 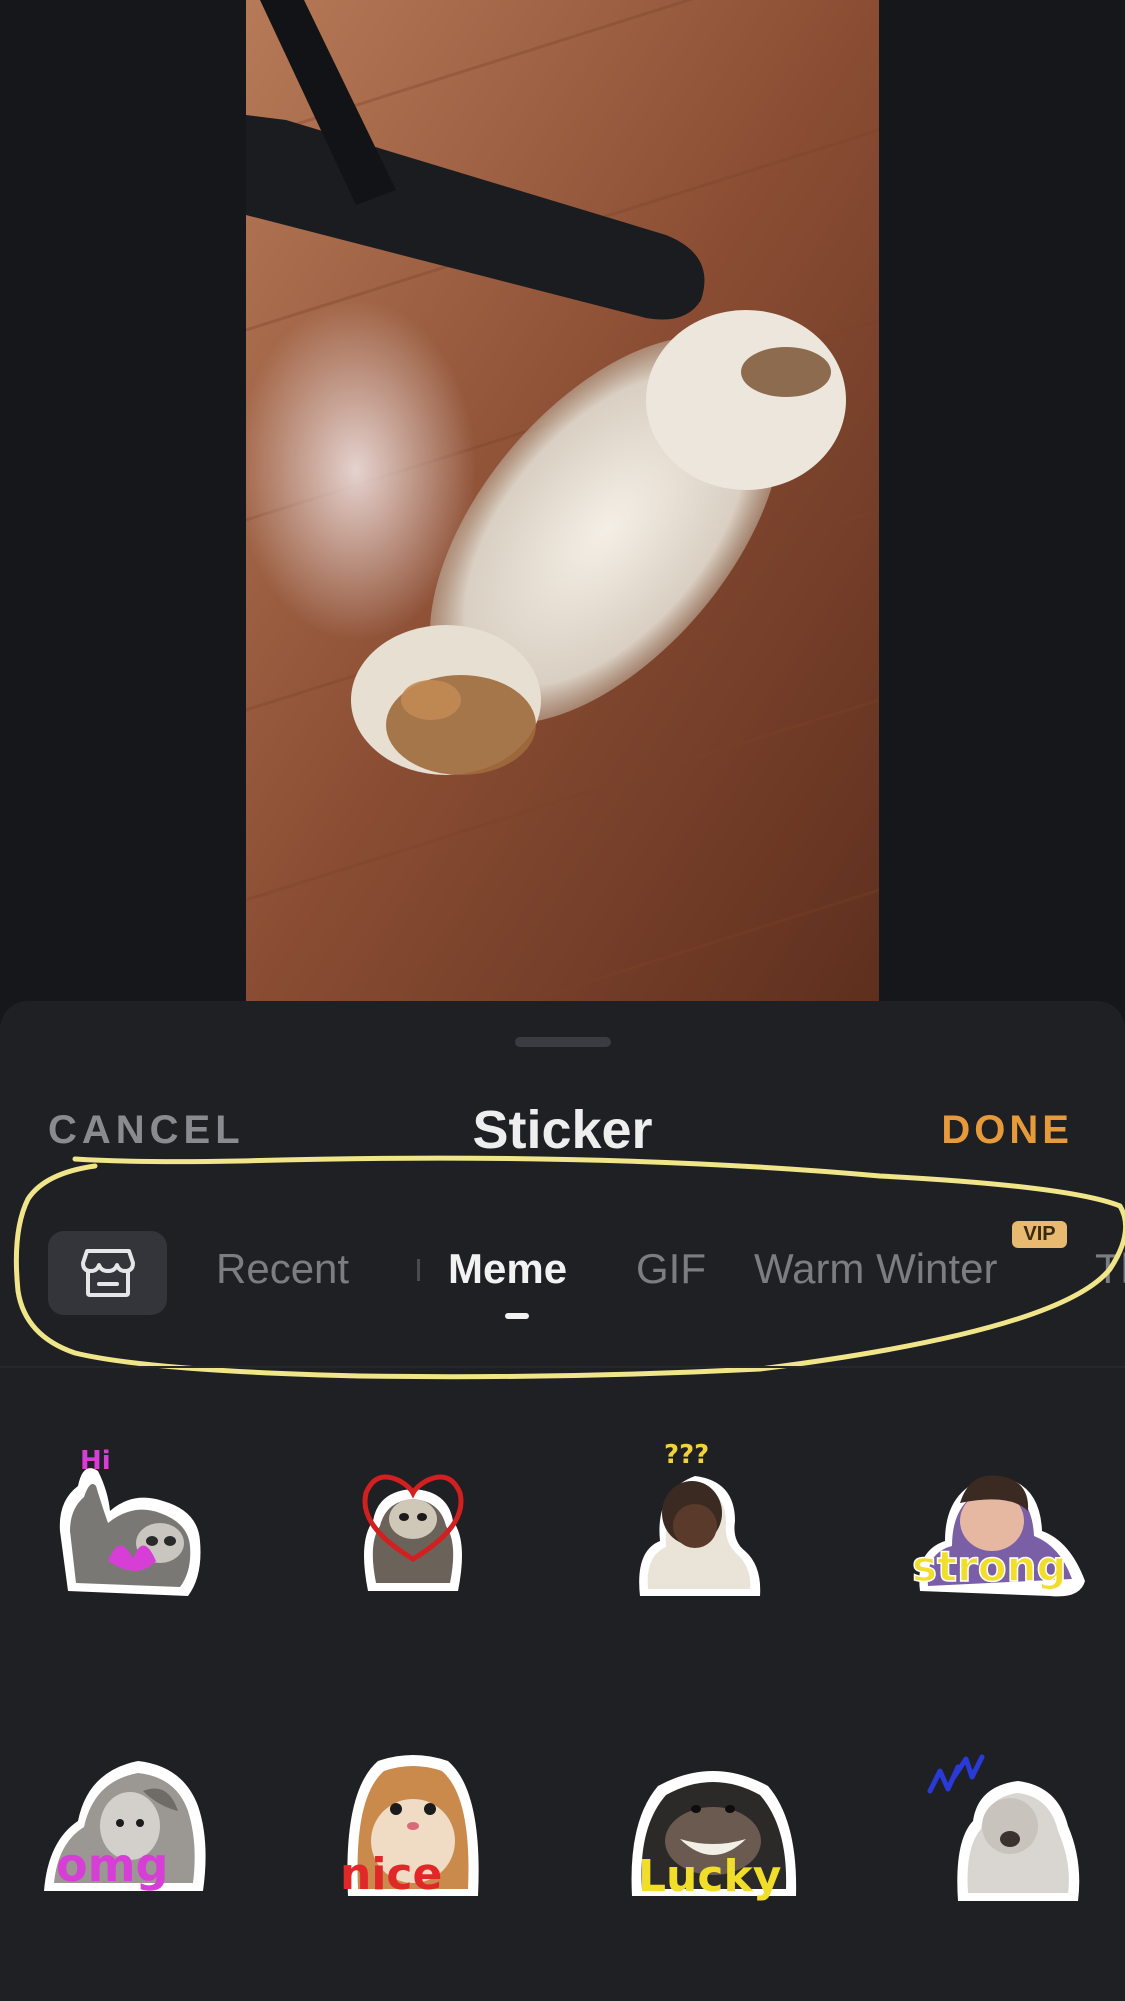 I want to click on hamster-nice-image: nice, so click(x=409, y=1827).